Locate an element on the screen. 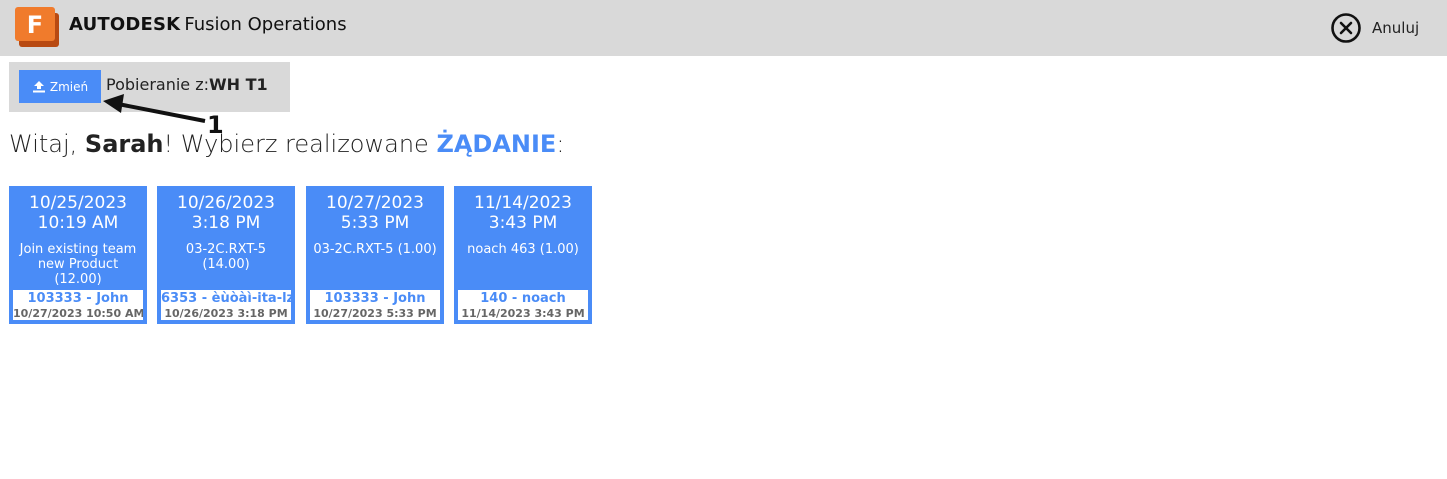  request-time: 10:19 AM is located at coordinates (78, 223).